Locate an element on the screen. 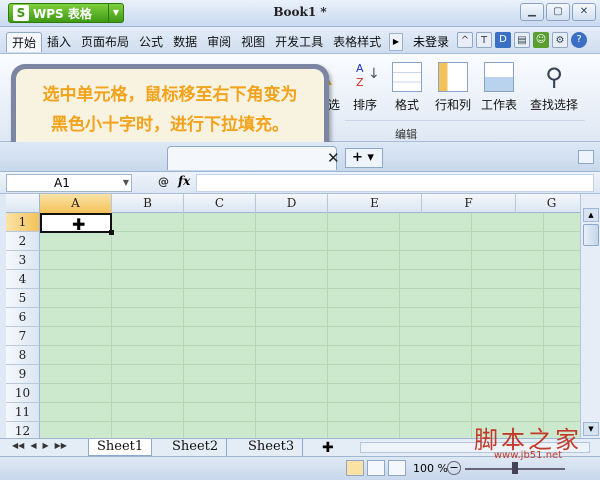 The width and height of the screenshot is (600, 480). find-select-button: ⚲ 查找选择 is located at coordinates (554, 87).